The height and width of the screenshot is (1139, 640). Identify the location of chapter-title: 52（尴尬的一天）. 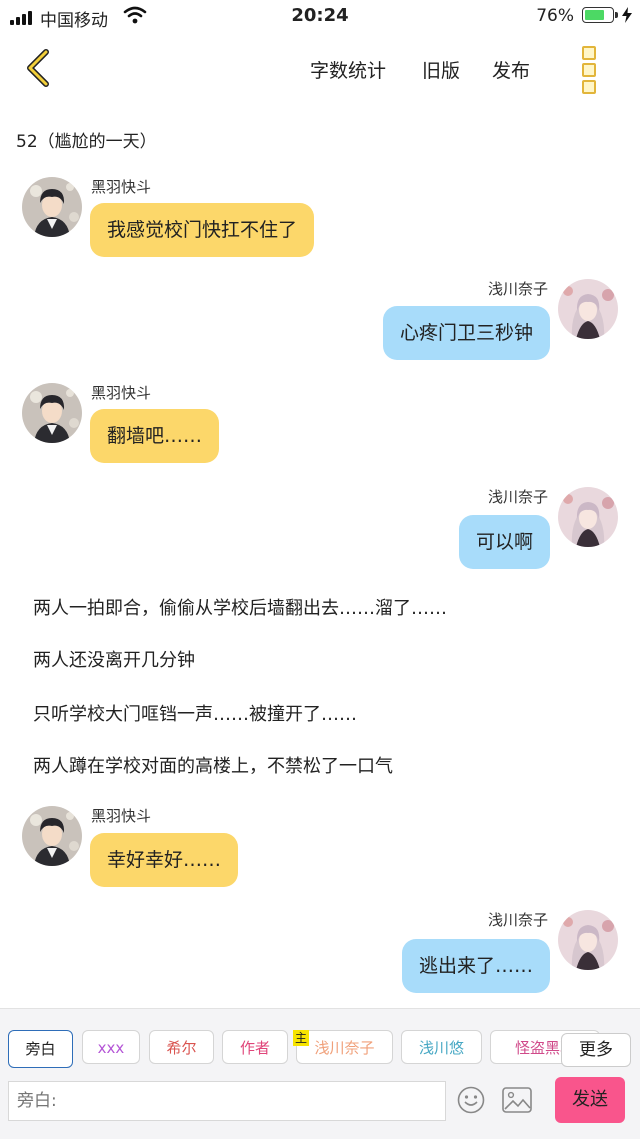
(86, 142).